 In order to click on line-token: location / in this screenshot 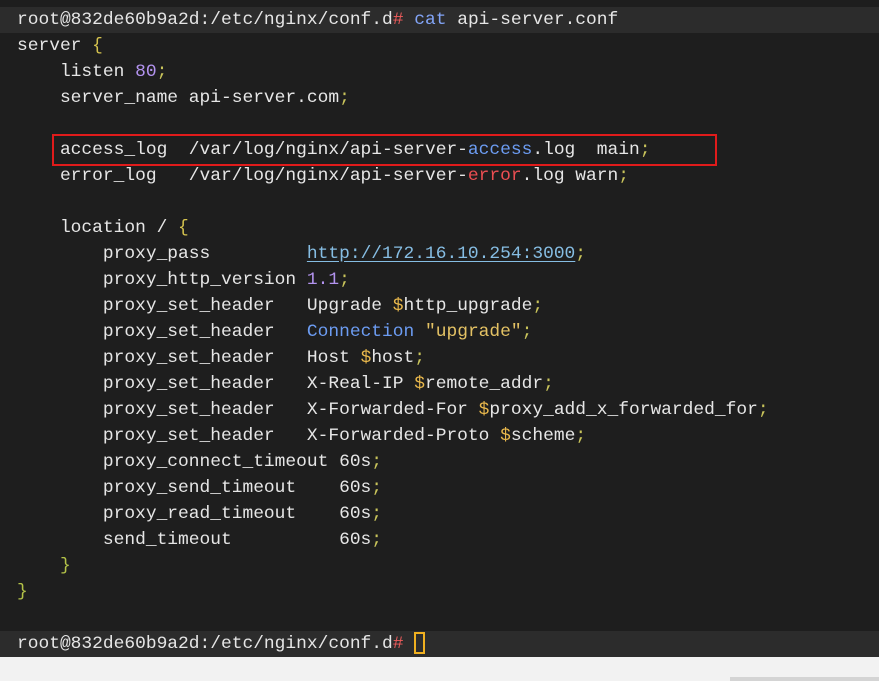, I will do `click(98, 228)`.